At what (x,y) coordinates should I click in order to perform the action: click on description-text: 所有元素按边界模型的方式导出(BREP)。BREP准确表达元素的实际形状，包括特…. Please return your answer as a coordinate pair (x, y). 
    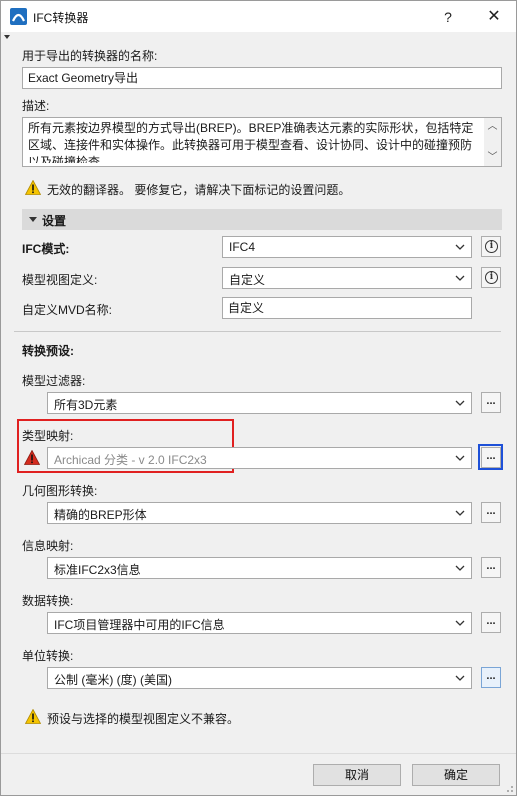
    Looking at the image, I should click on (251, 142).